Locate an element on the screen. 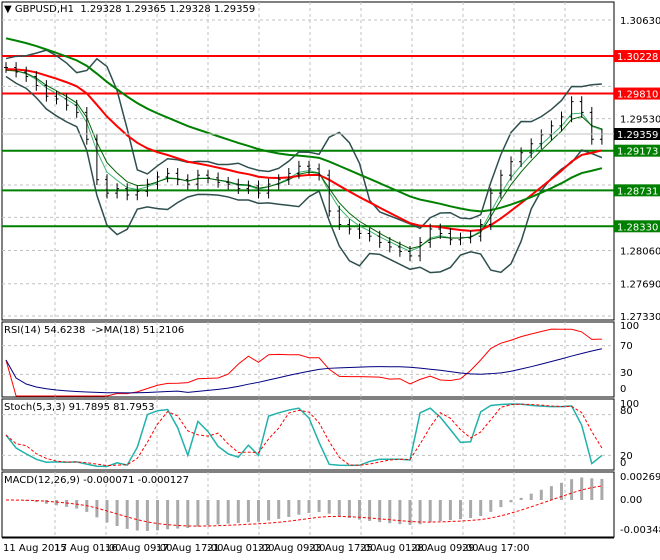  macd-tick: 0.00 is located at coordinates (631, 500).